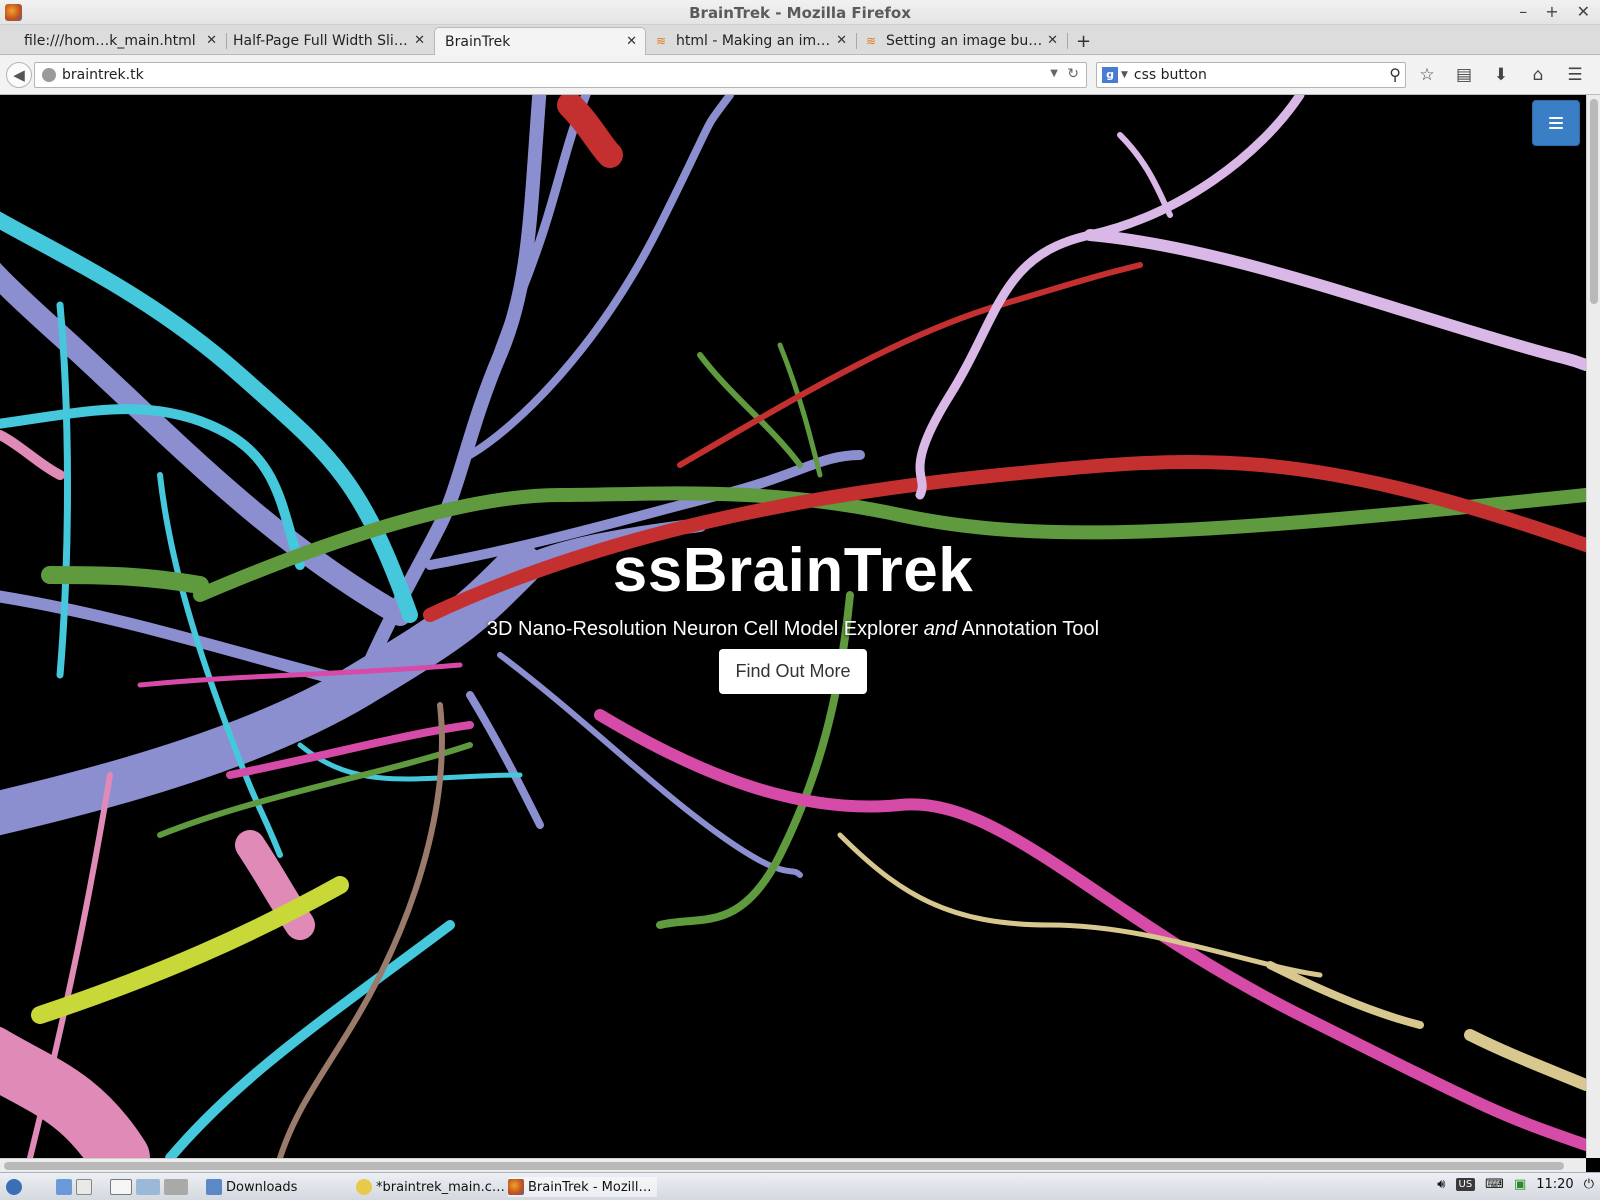 This screenshot has height=1200, width=1600. What do you see at coordinates (1251, 75) in the screenshot?
I see `search-bar: g ▼ css button ⚲` at bounding box center [1251, 75].